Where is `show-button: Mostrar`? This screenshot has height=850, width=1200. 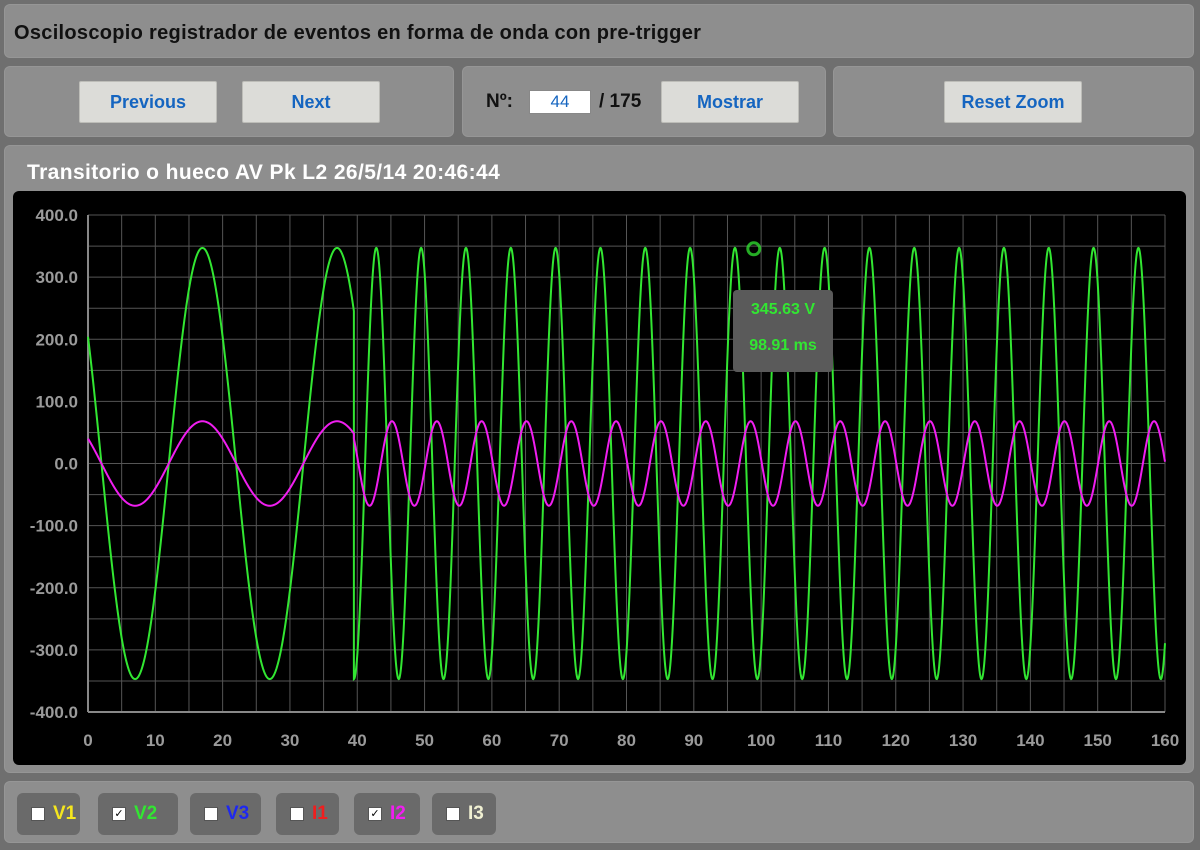 show-button: Mostrar is located at coordinates (730, 102).